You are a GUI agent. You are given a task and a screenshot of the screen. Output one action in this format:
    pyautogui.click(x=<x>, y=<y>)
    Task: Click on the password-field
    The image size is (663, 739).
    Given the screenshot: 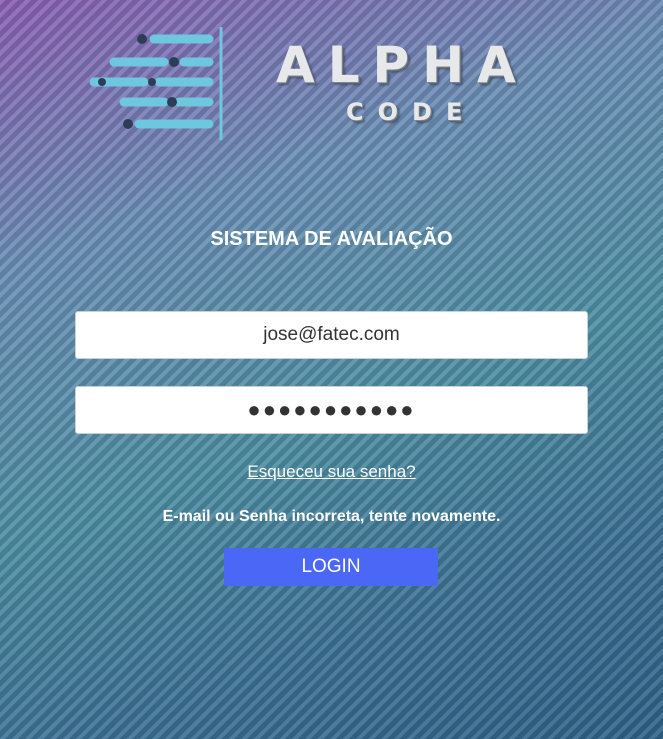 What is the action you would take?
    pyautogui.click(x=331, y=410)
    